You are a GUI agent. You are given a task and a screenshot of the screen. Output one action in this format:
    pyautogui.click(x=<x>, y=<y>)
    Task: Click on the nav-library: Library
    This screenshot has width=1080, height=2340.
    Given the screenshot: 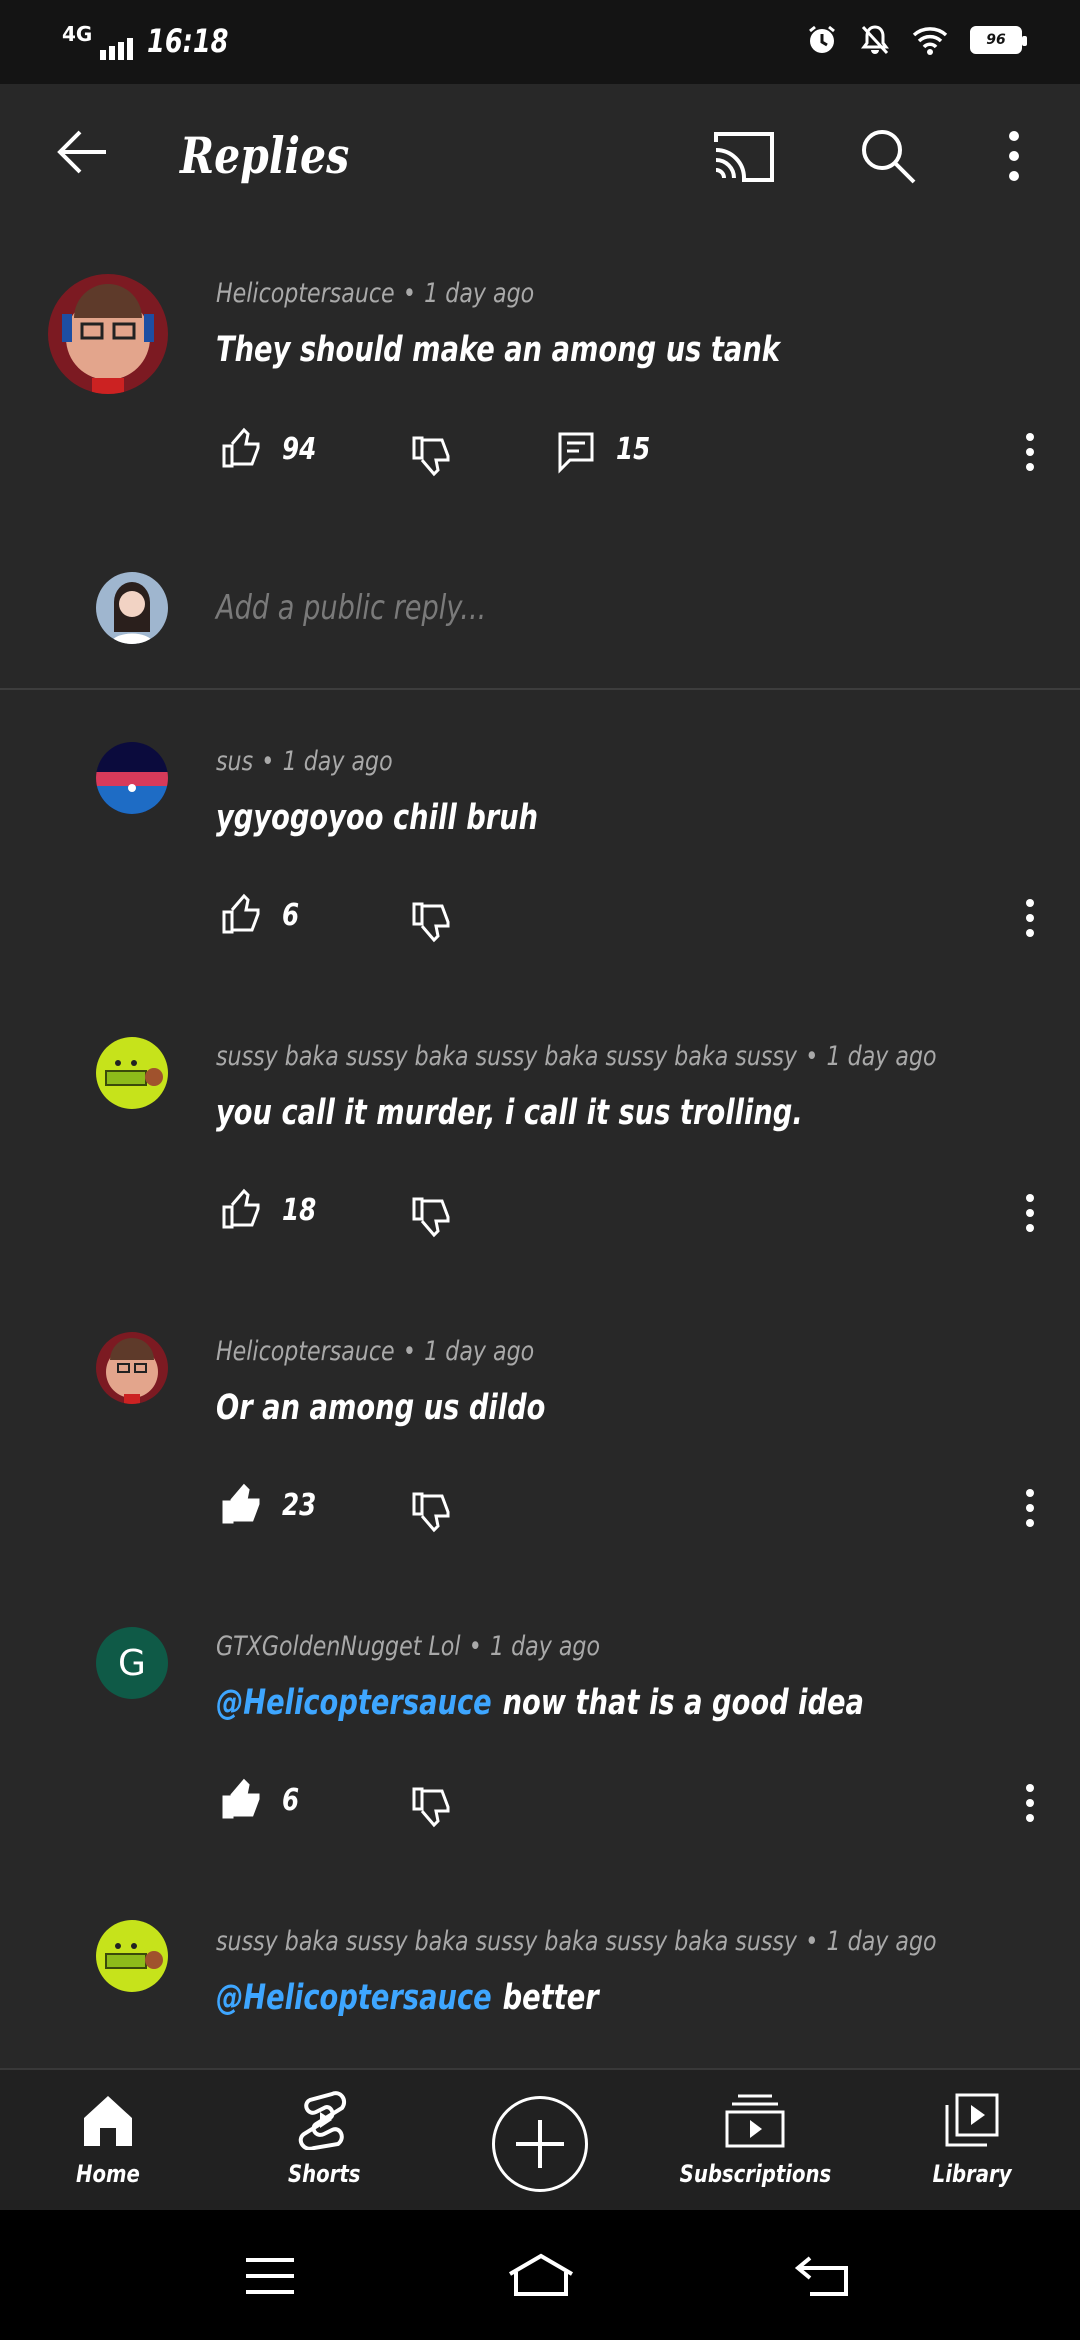 What is the action you would take?
    pyautogui.click(x=972, y=2141)
    